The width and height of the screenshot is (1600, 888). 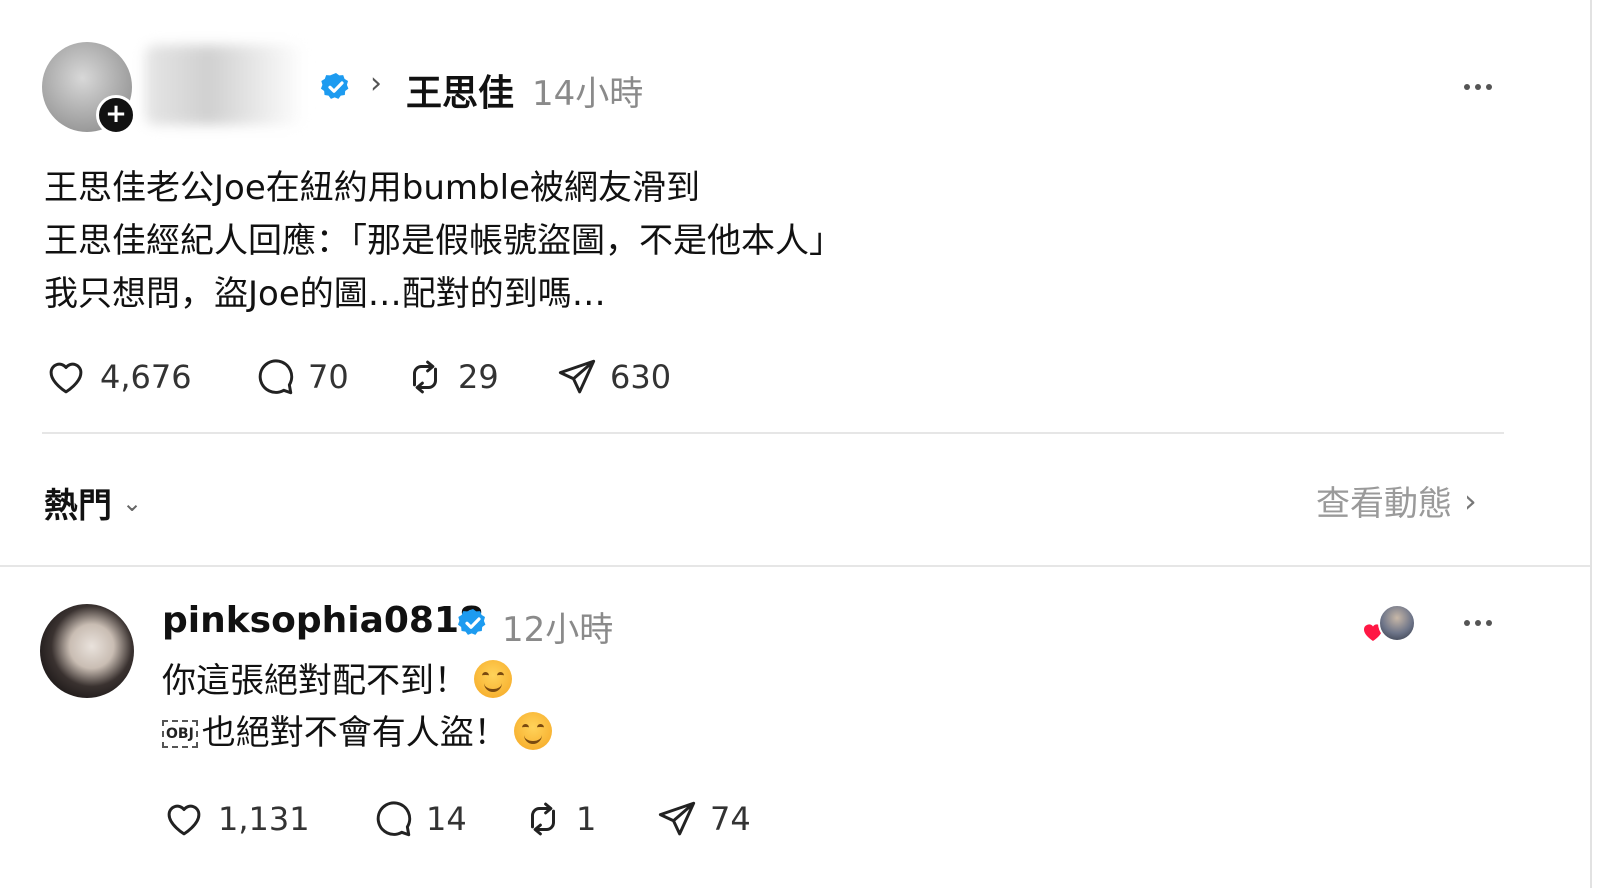 I want to click on comment-count: 70, so click(x=328, y=377).